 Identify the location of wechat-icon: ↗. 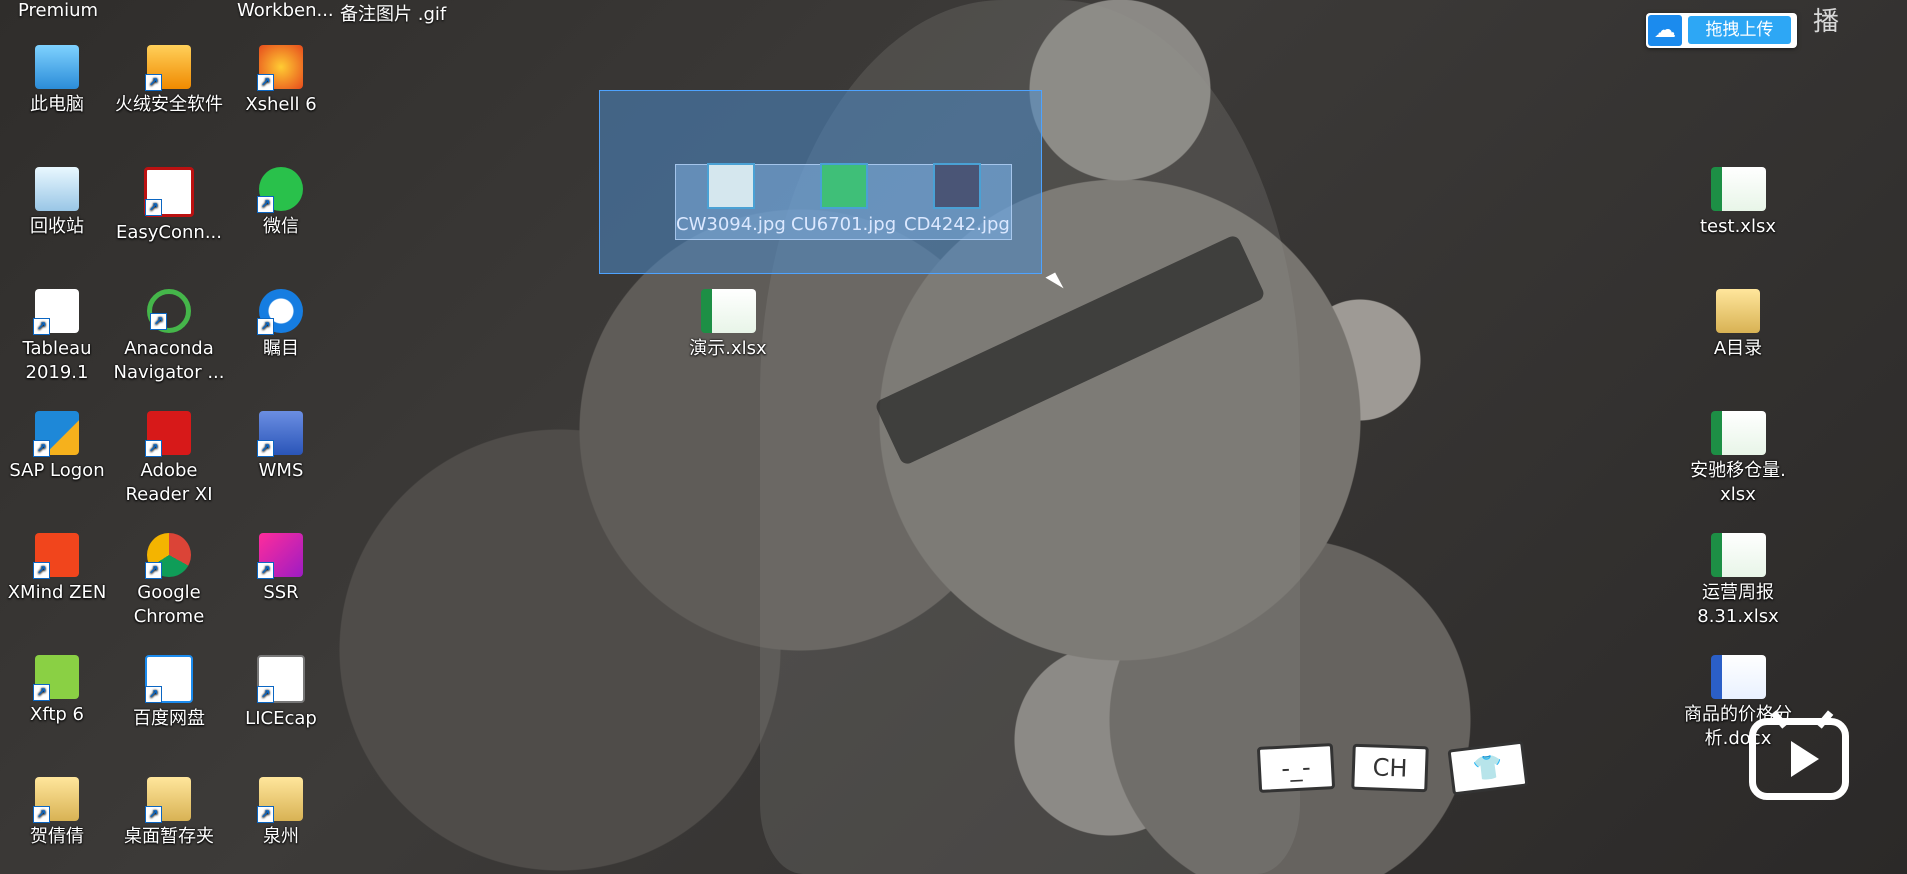
(280, 190).